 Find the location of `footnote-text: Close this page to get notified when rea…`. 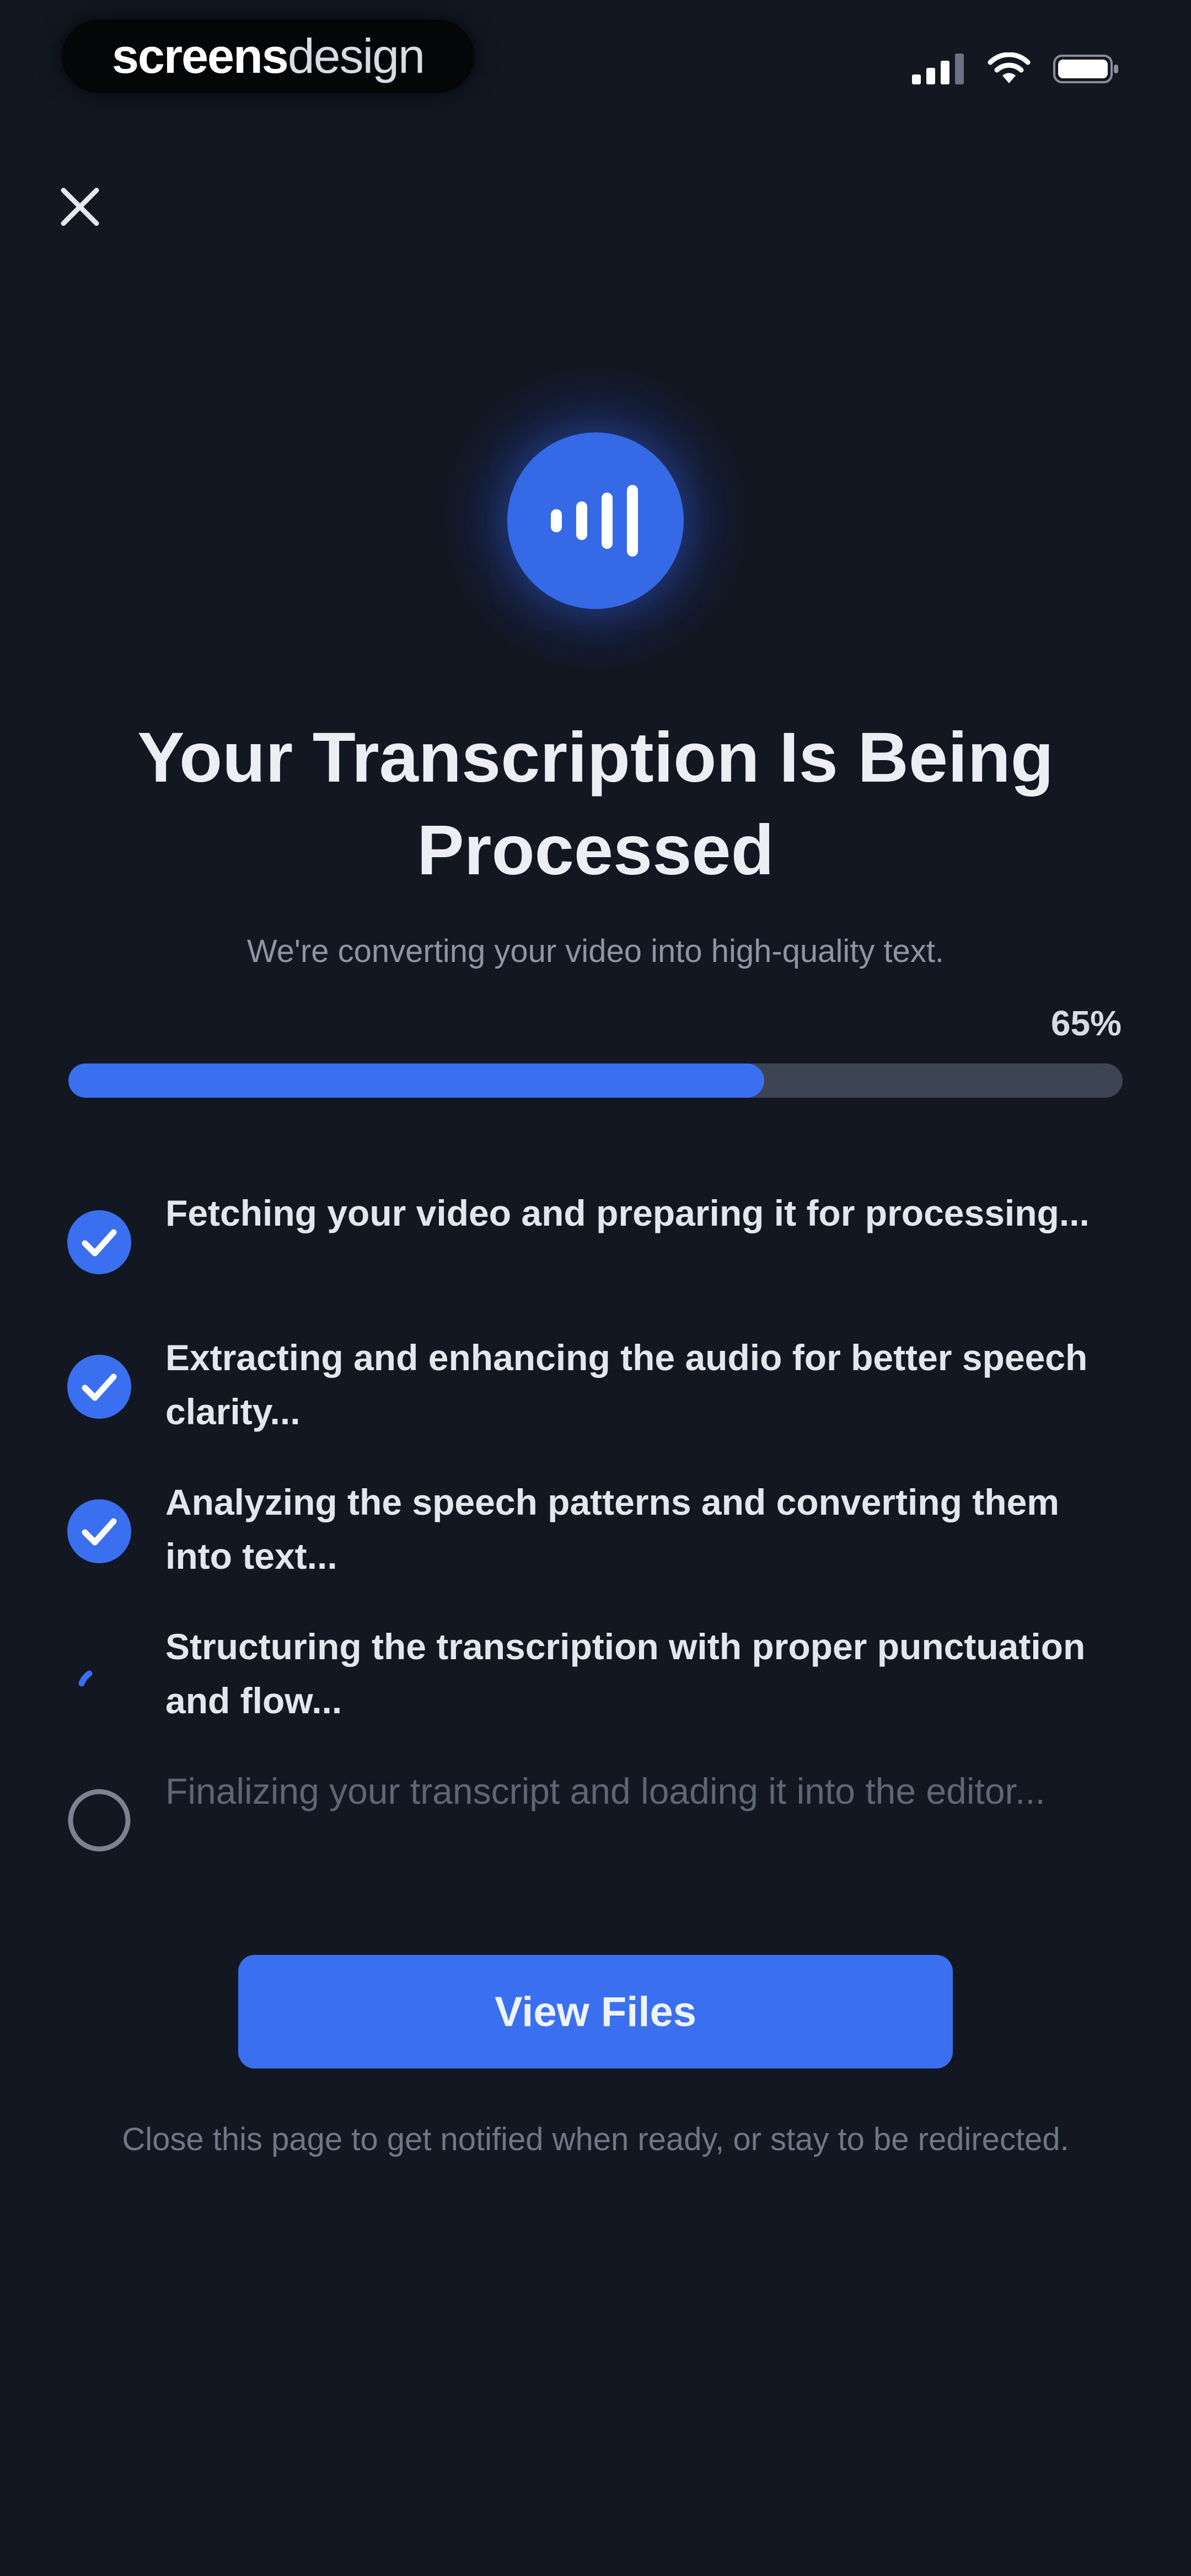

footnote-text: Close this page to get notified when rea… is located at coordinates (595, 2139).